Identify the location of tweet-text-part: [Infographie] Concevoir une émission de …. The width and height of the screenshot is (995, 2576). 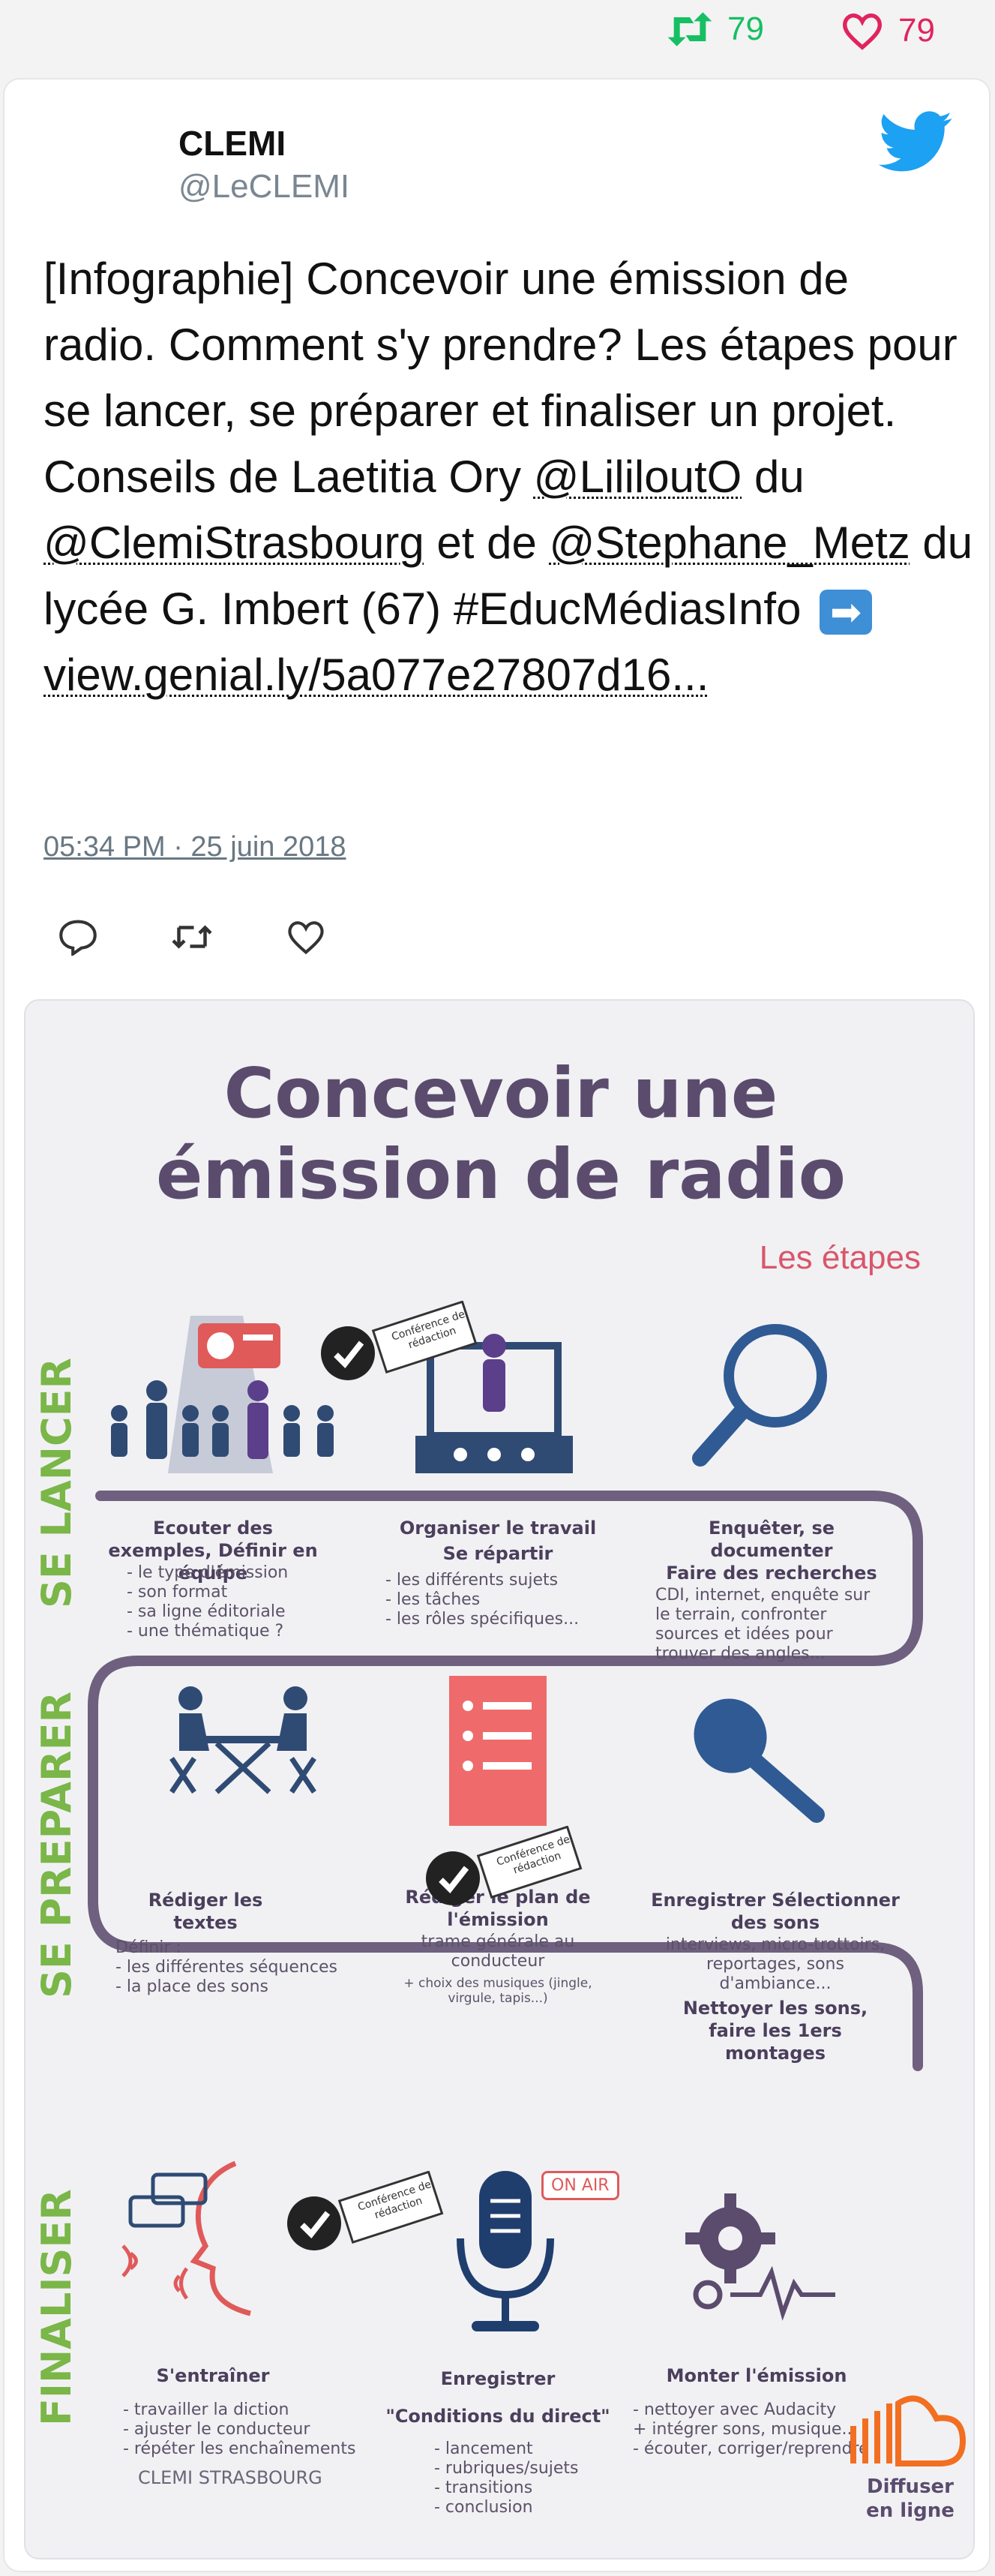
(500, 378).